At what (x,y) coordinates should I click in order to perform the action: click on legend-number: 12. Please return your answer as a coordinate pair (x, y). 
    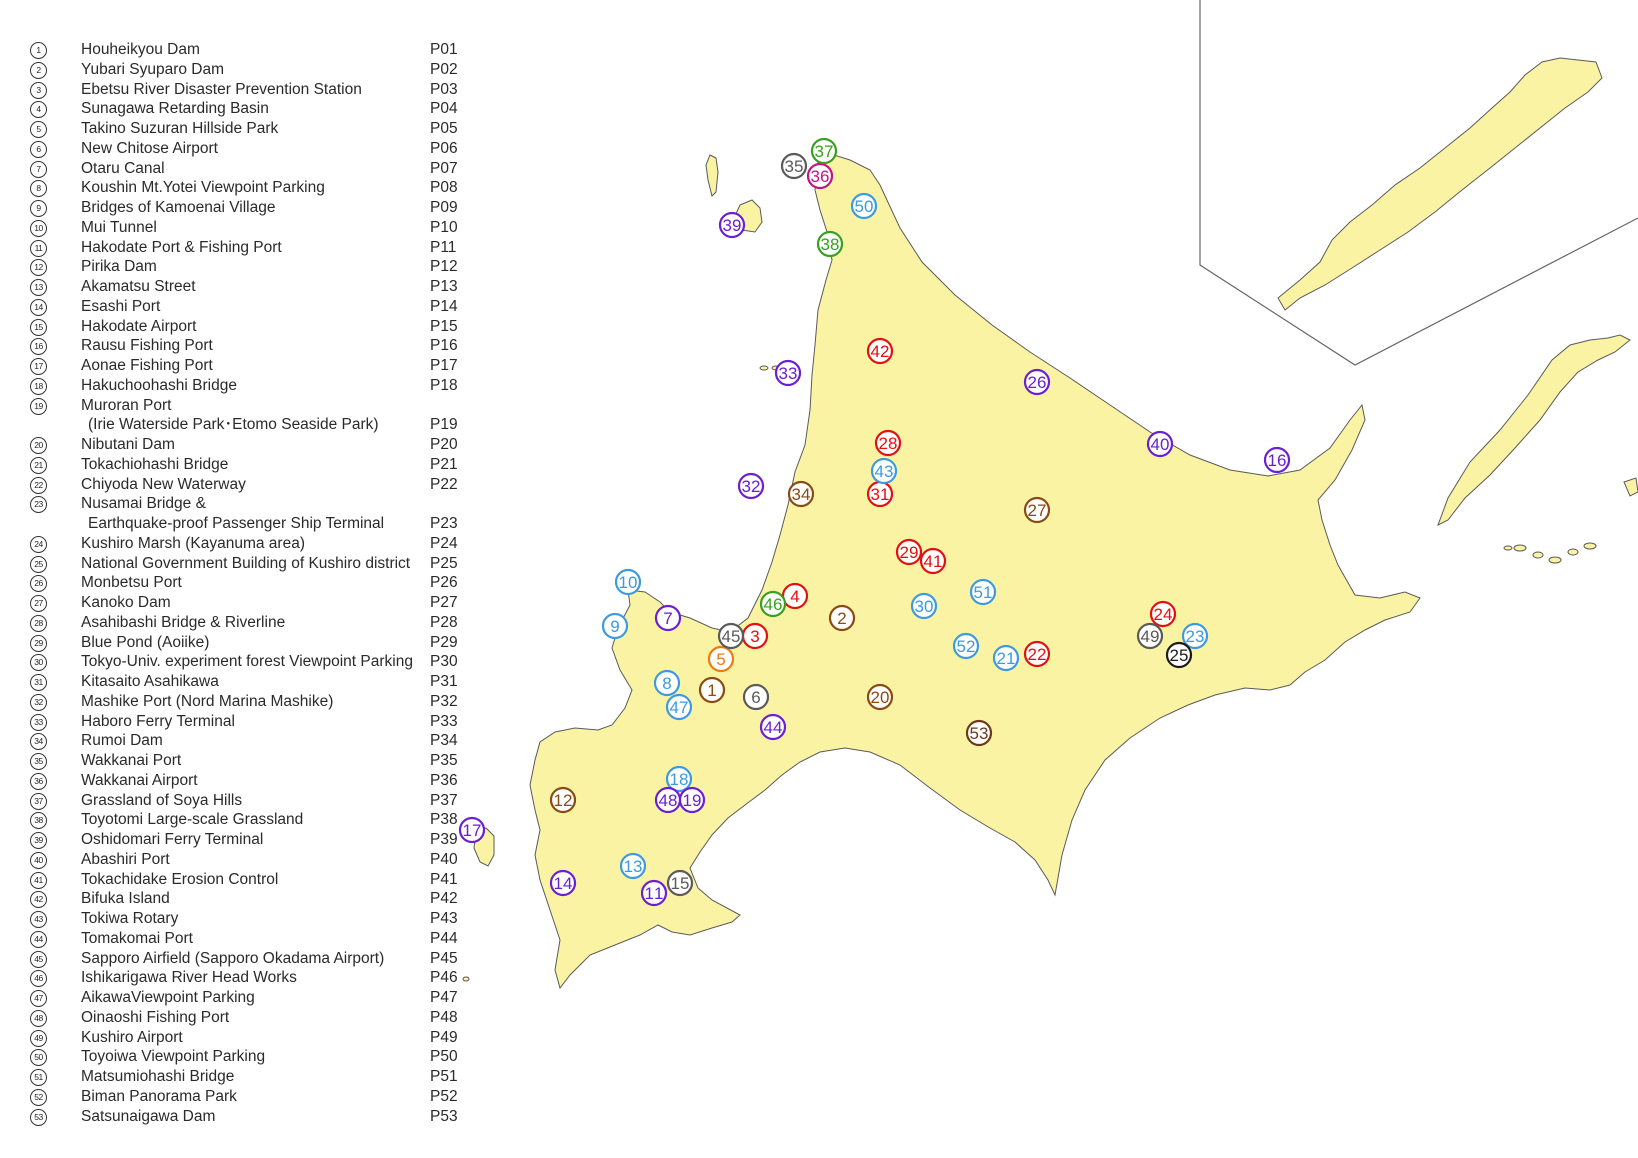
    Looking at the image, I should click on (38, 268).